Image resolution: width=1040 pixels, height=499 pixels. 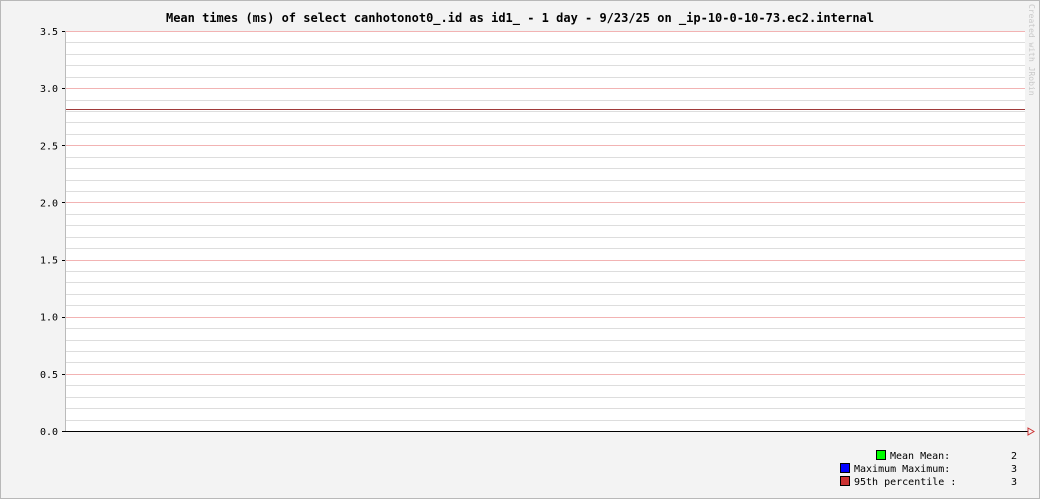 What do you see at coordinates (49, 432) in the screenshot?
I see `y-tick-label: 0.0` at bounding box center [49, 432].